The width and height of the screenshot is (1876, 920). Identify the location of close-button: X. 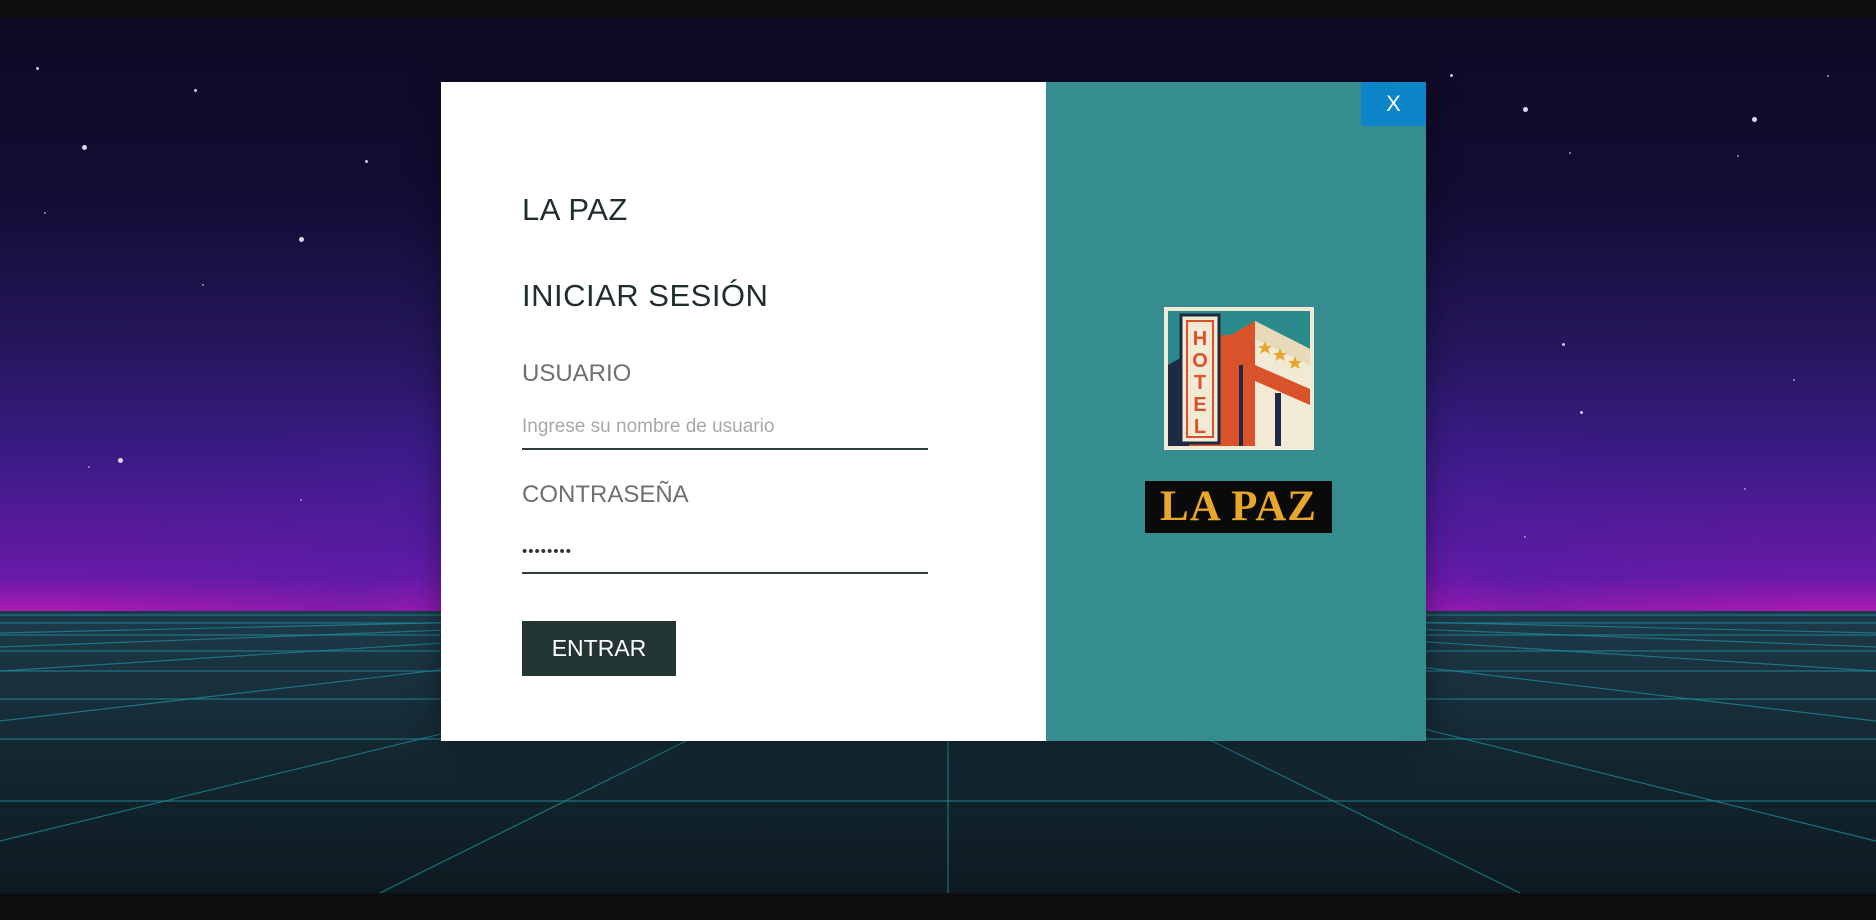
(1393, 104).